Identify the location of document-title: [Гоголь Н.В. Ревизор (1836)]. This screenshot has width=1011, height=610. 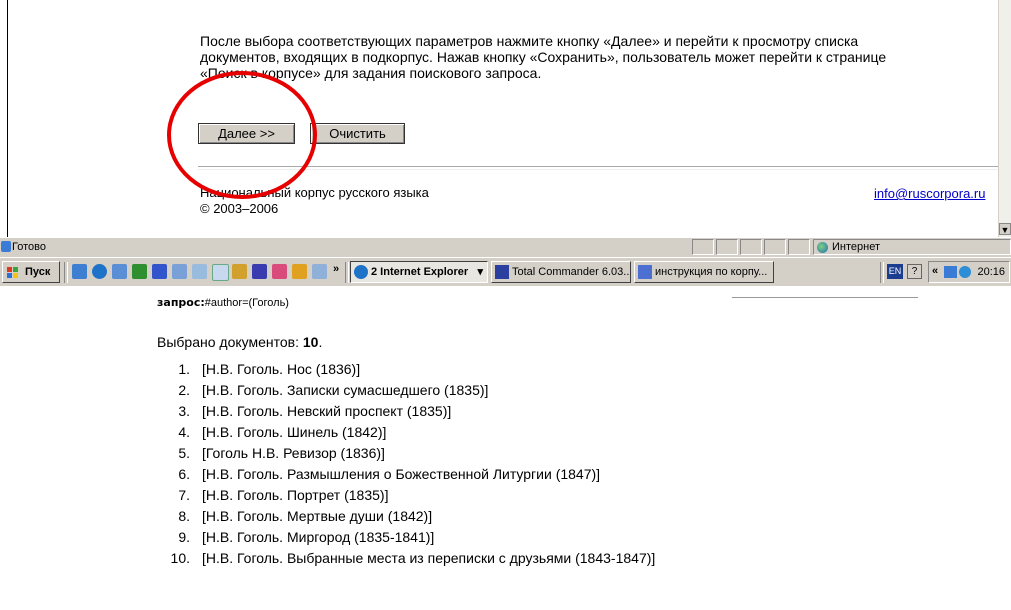
(293, 453).